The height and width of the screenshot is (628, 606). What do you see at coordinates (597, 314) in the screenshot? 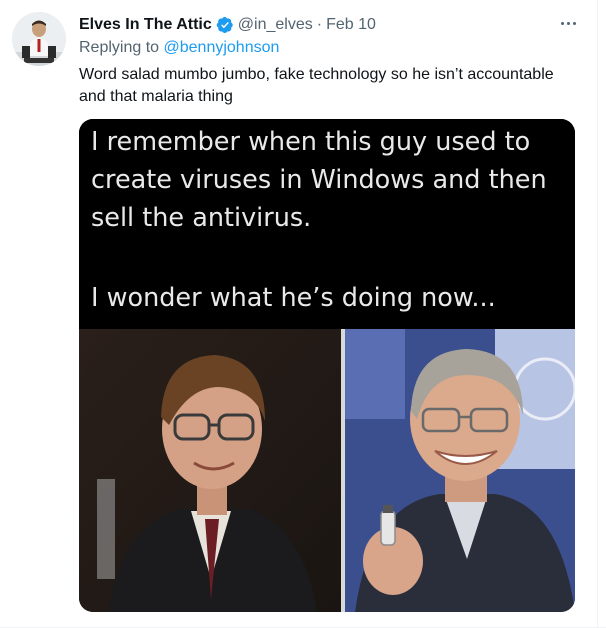
I see `column-divider` at bounding box center [597, 314].